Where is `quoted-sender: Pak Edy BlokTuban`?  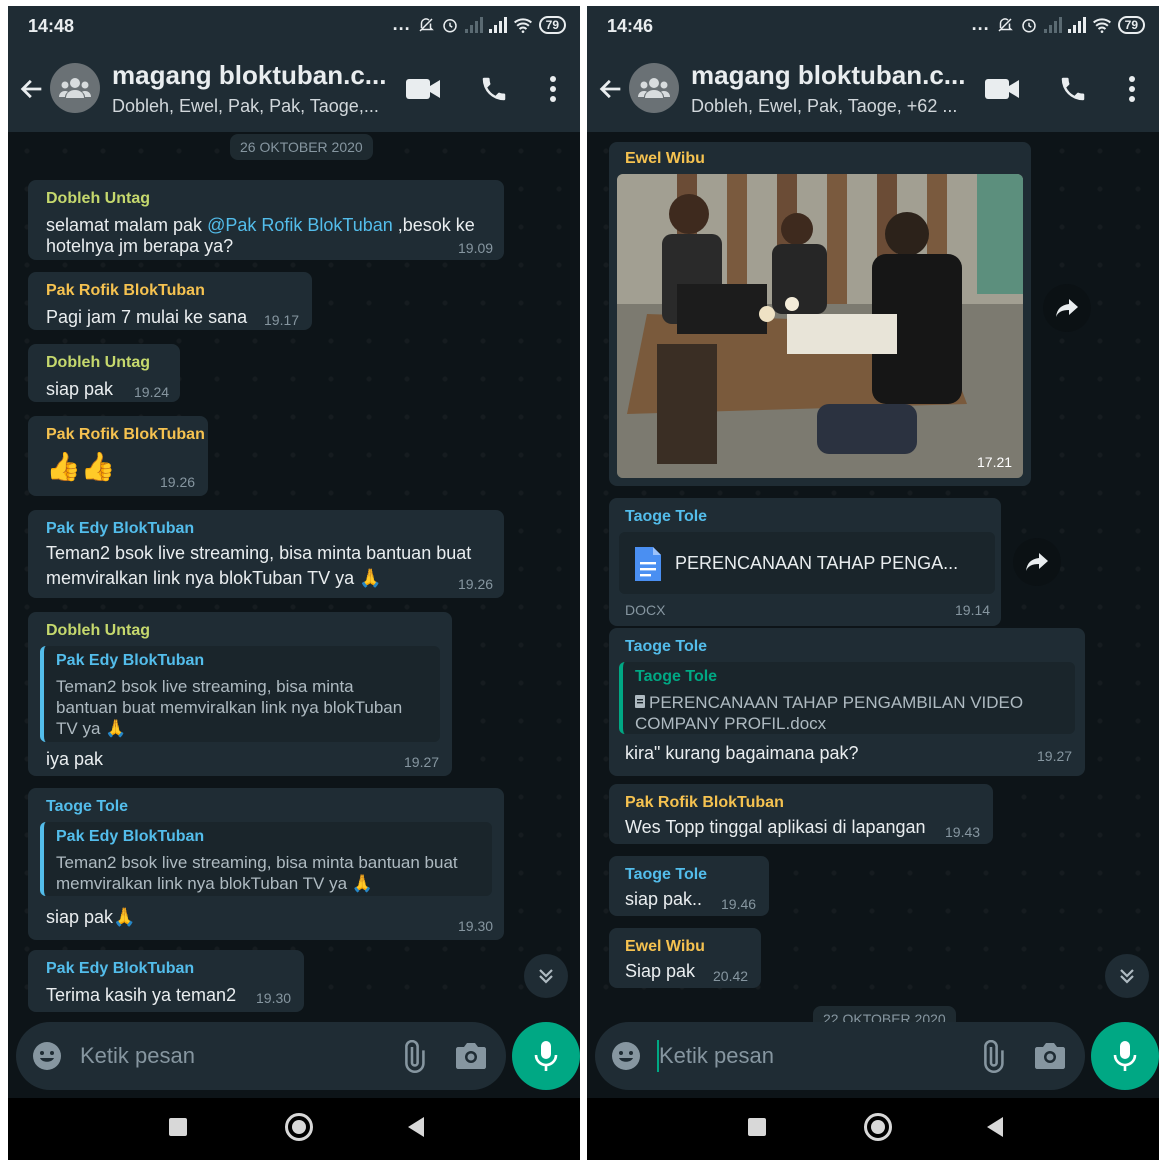
quoted-sender: Pak Edy BlokTuban is located at coordinates (130, 660).